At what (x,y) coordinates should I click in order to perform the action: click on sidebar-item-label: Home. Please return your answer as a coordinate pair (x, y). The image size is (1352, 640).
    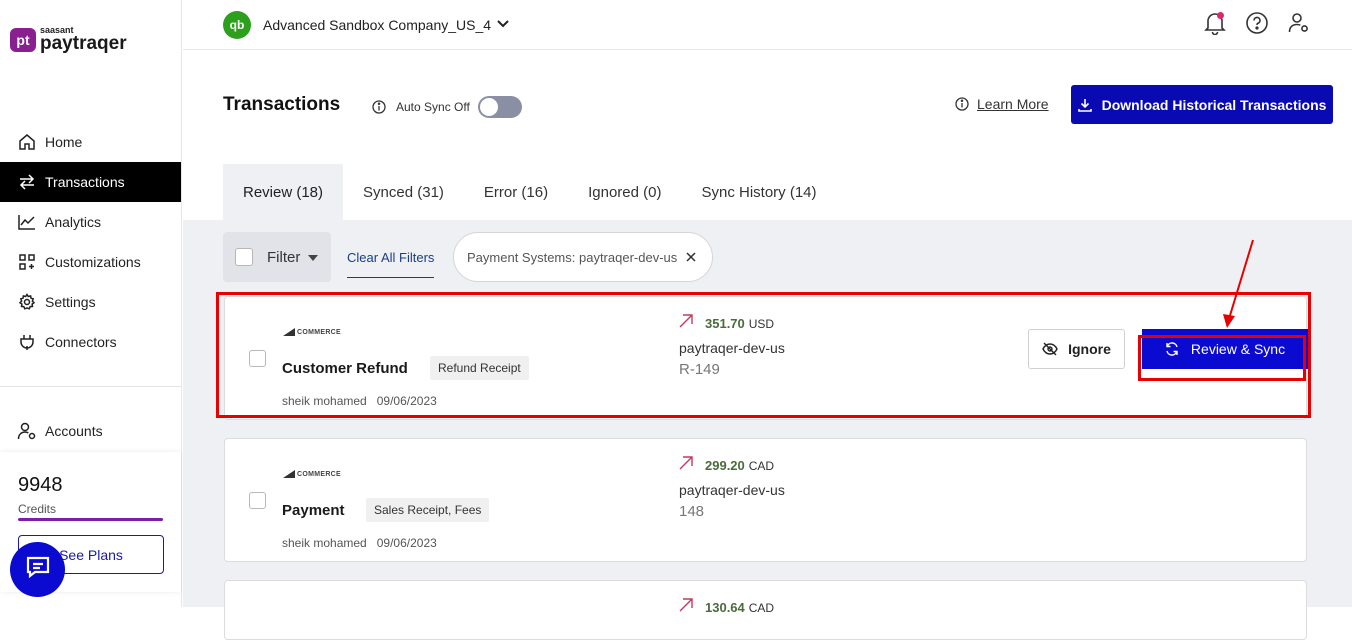
    Looking at the image, I should click on (64, 142).